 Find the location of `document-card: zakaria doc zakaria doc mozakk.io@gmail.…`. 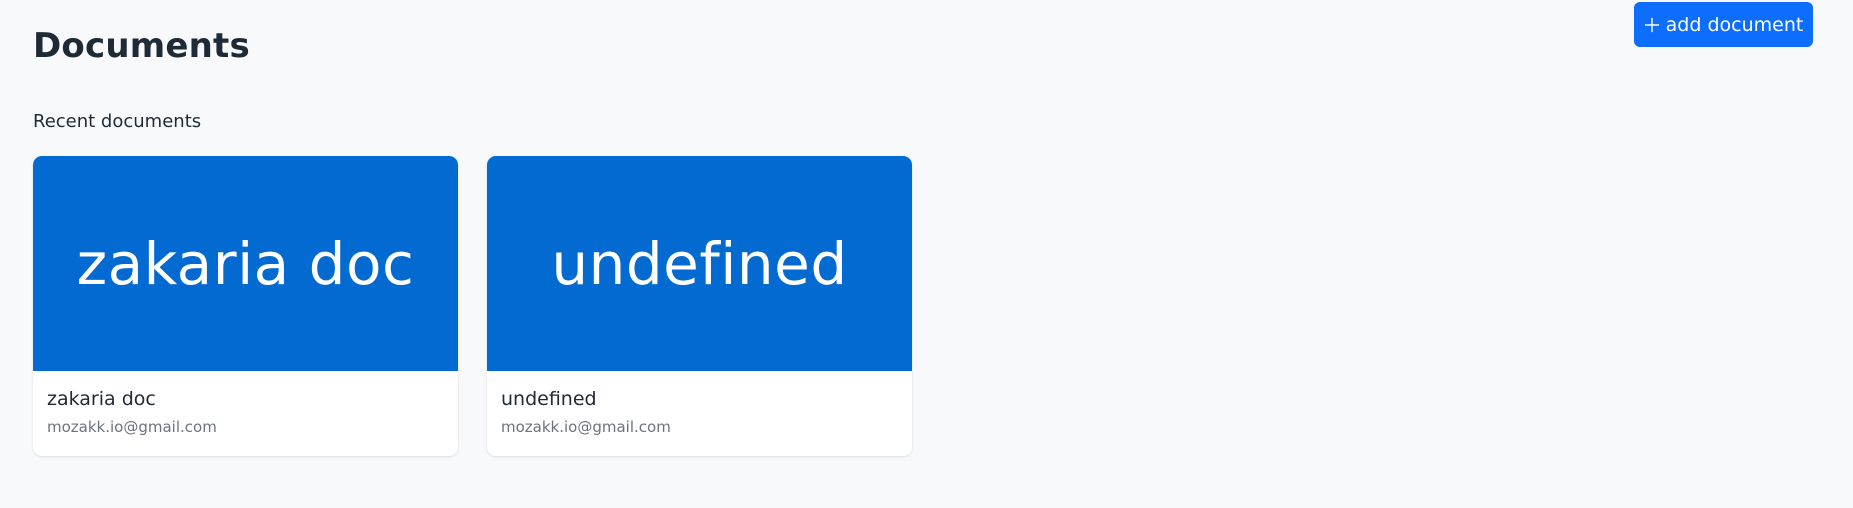

document-card: zakaria doc zakaria doc mozakk.io@gmail.… is located at coordinates (245, 306).